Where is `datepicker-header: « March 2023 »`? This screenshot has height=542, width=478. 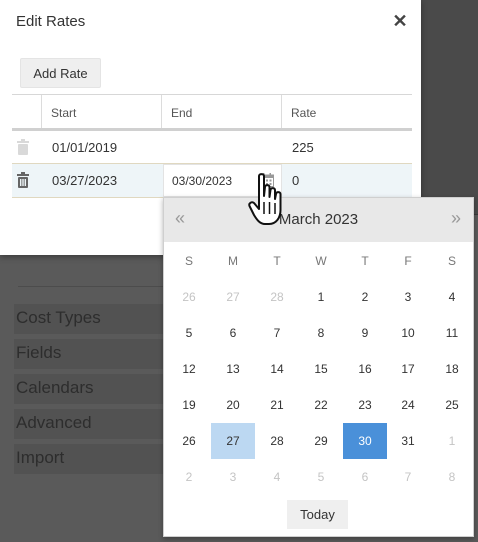 datepicker-header: « March 2023 » is located at coordinates (318, 220).